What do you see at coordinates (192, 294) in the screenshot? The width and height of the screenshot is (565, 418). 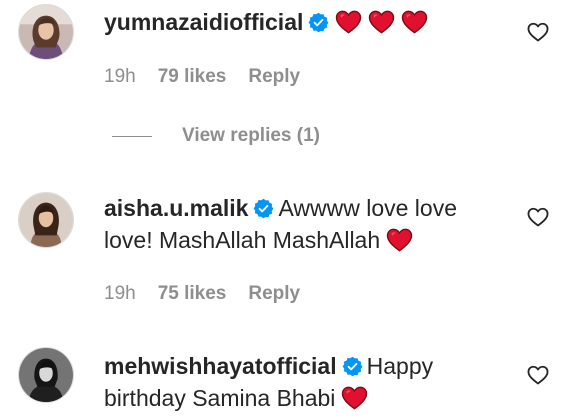 I see `comment-likes: 75 likes` at bounding box center [192, 294].